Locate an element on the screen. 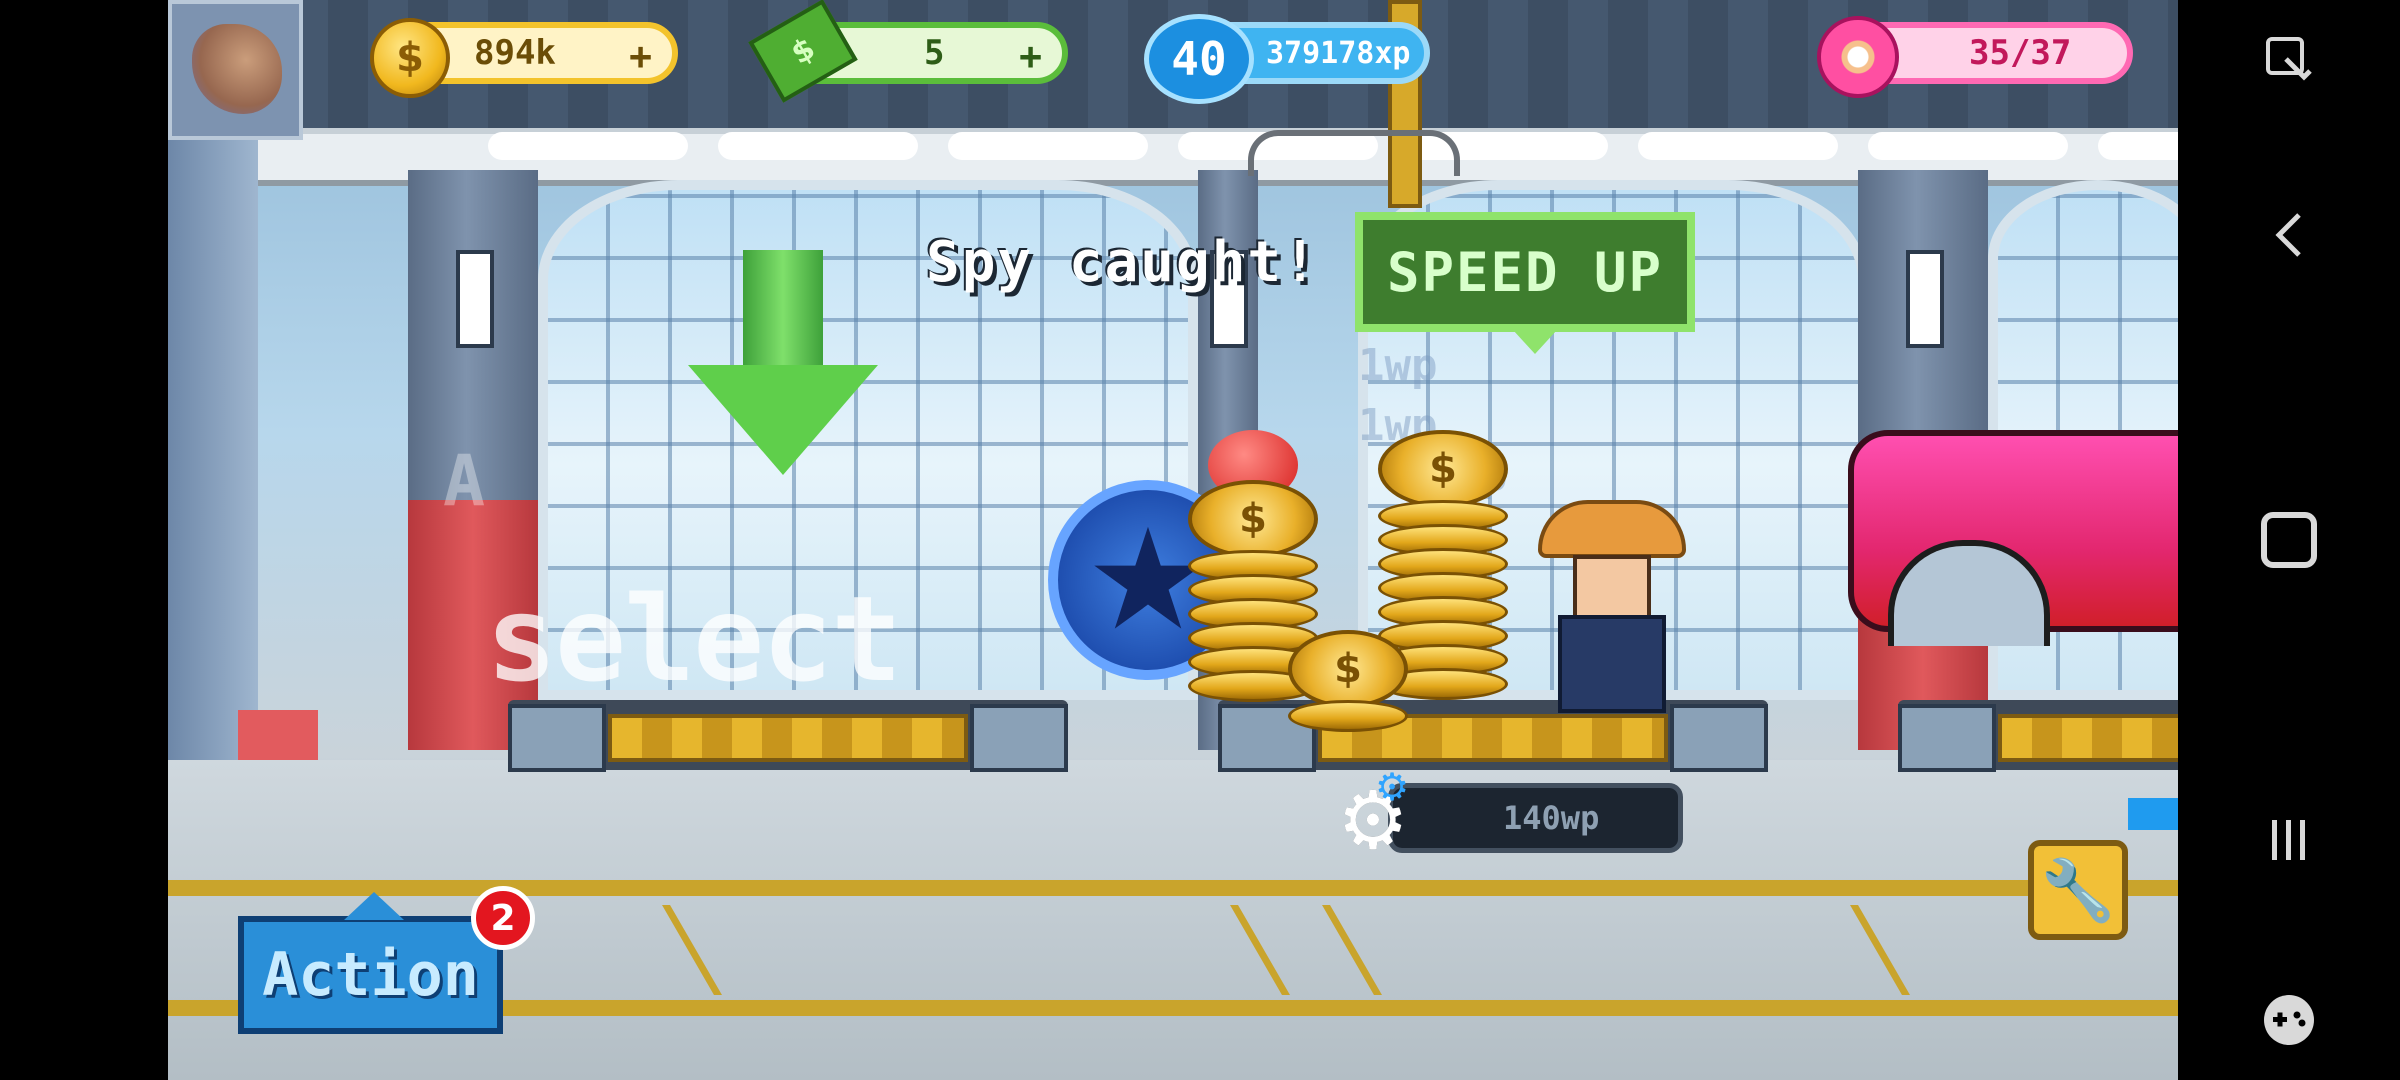 Image resolution: width=2400 pixels, height=1080 pixels. system-nav-bar is located at coordinates (2289, 540).